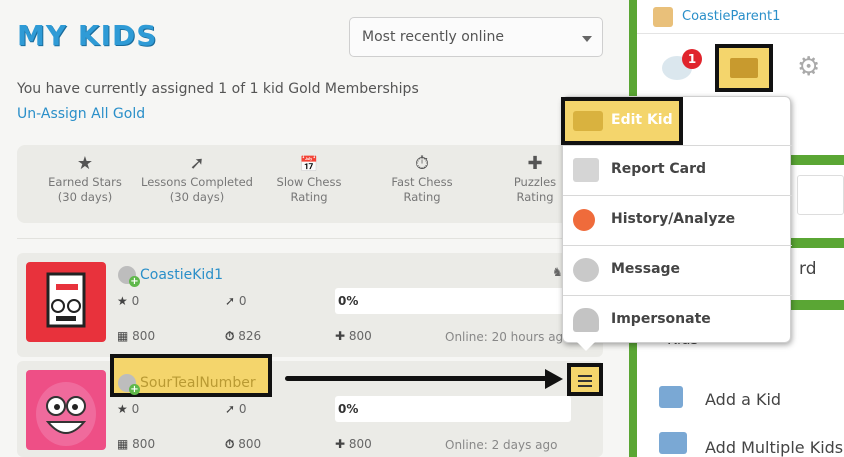 This screenshot has height=457, width=844. Describe the element at coordinates (81, 114) in the screenshot. I see `unassign-gold-link: Un-Assign All Gold` at that location.